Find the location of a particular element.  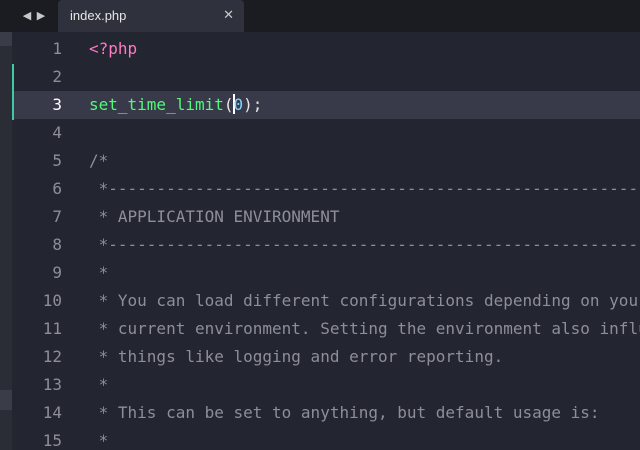

code-token: /* is located at coordinates (99, 160).